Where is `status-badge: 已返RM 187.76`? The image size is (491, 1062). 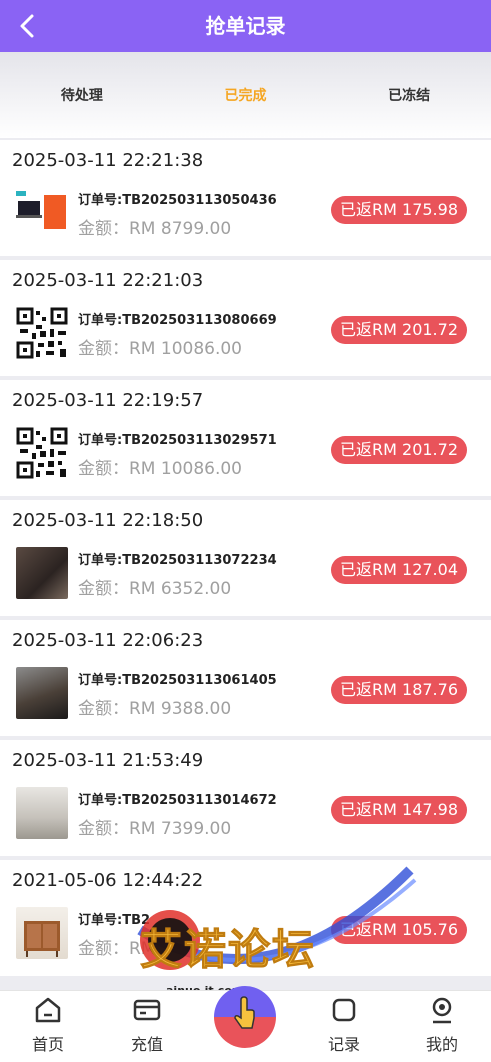
status-badge: 已返RM 187.76 is located at coordinates (399, 690).